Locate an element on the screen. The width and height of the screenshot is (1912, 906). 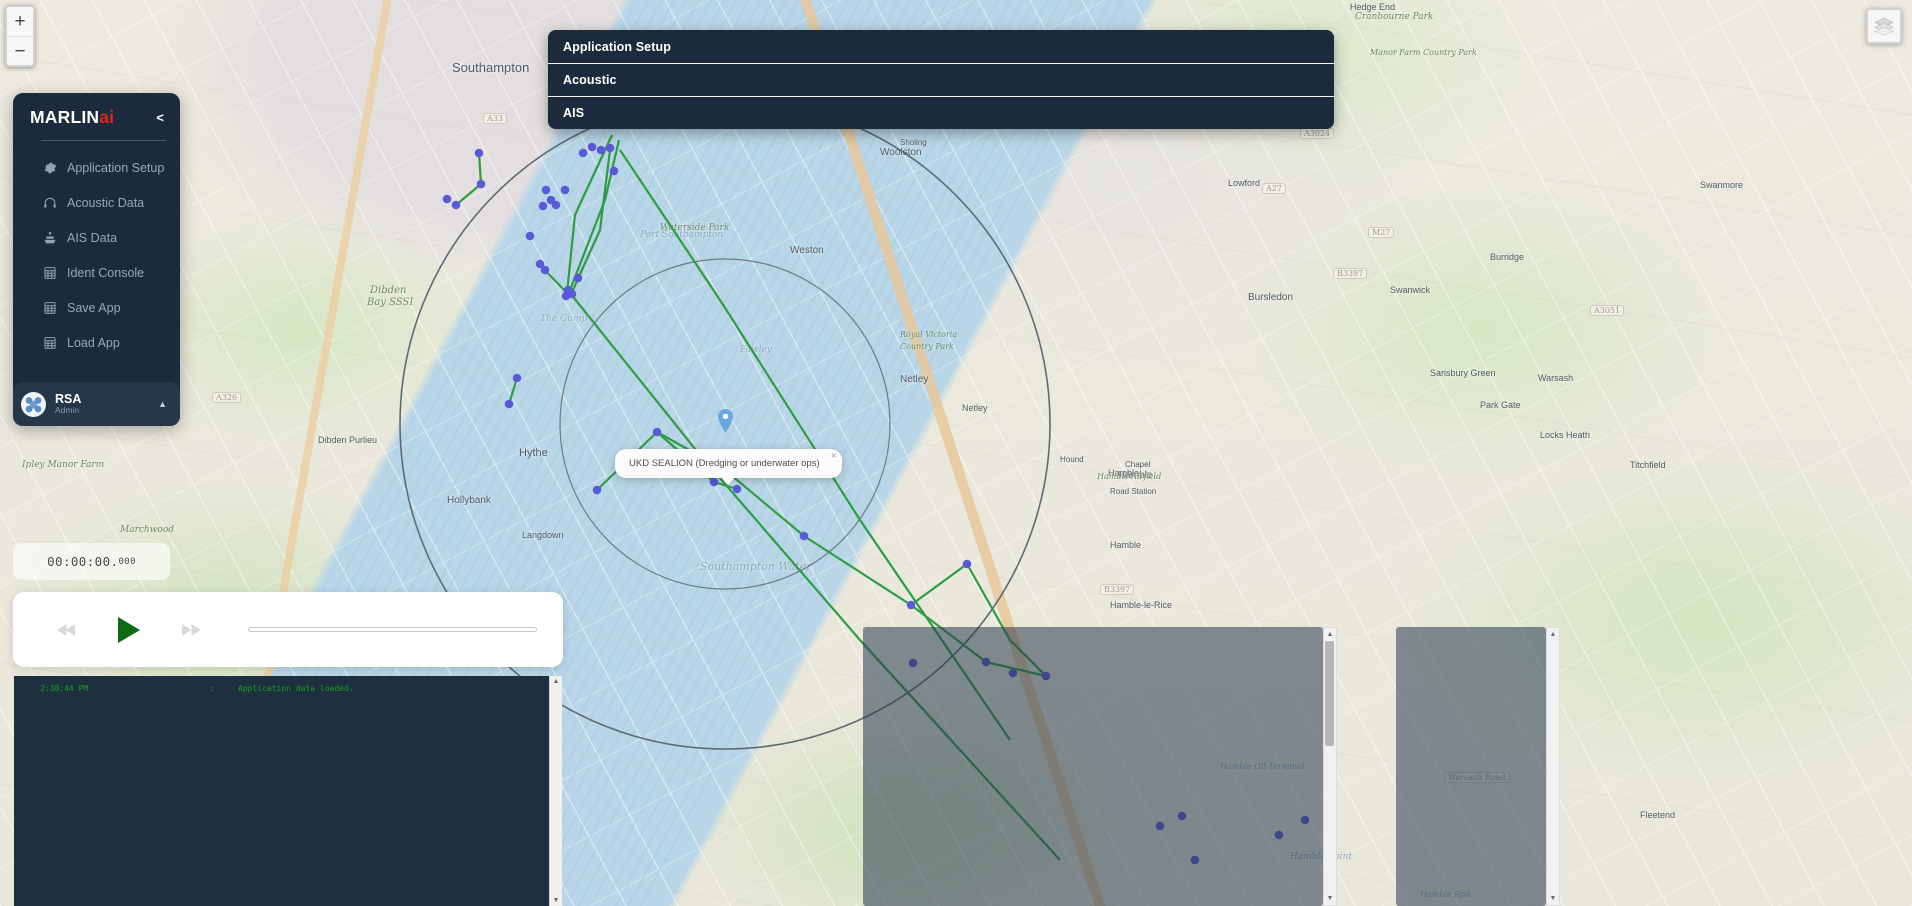
playback-controls is located at coordinates (288, 629).